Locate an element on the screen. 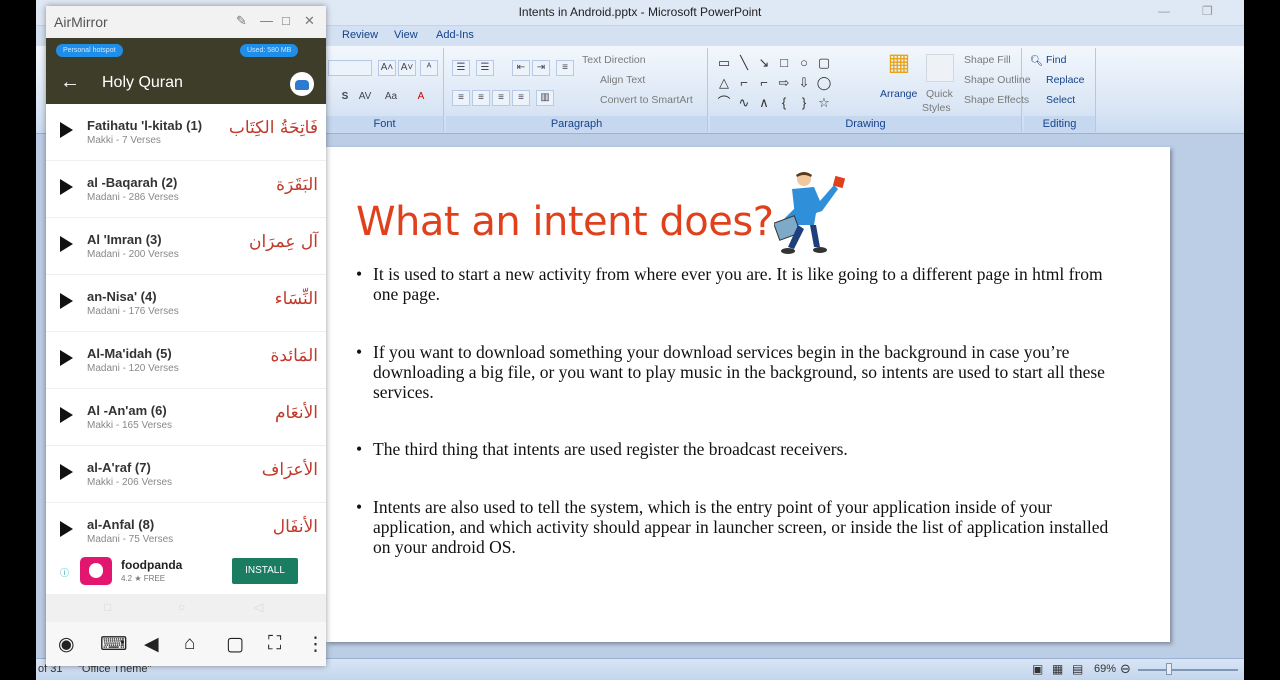 This screenshot has width=1280, height=680. shape-effects-label: Shape Effects is located at coordinates (996, 100).